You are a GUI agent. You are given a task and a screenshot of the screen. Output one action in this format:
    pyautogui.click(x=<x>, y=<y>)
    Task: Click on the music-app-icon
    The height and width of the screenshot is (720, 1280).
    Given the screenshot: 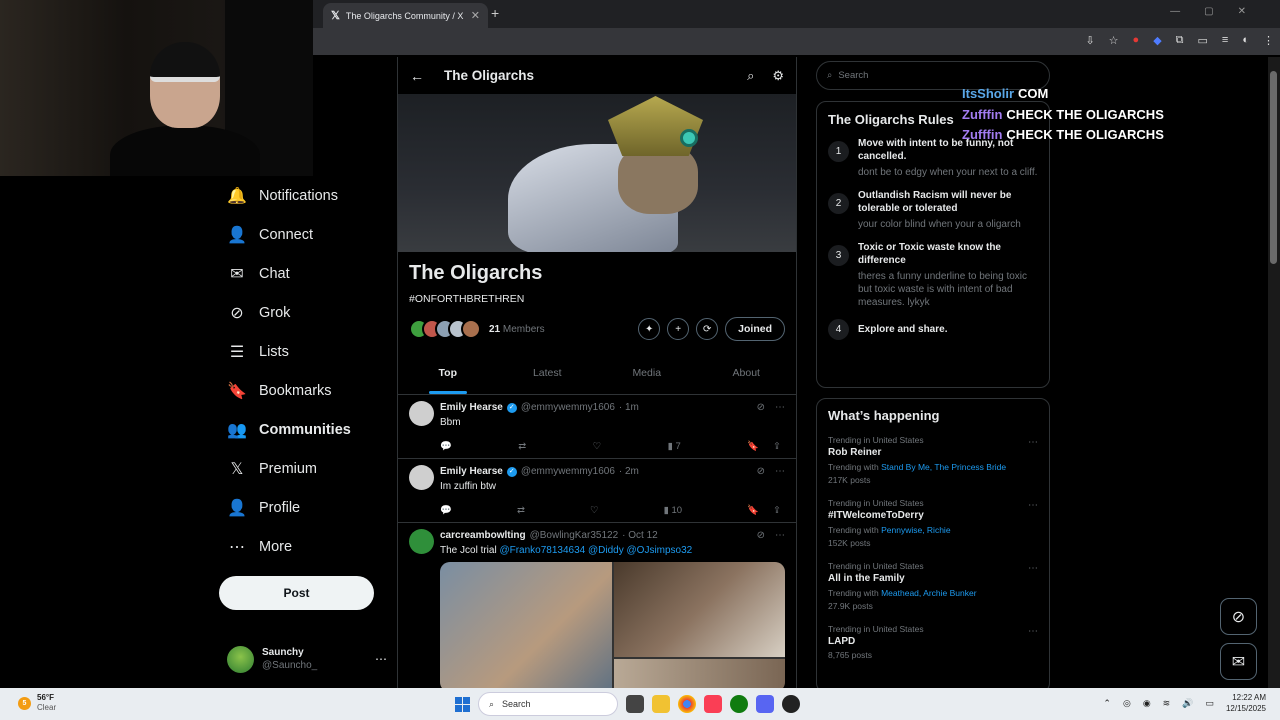 What is the action you would take?
    pyautogui.click(x=713, y=704)
    